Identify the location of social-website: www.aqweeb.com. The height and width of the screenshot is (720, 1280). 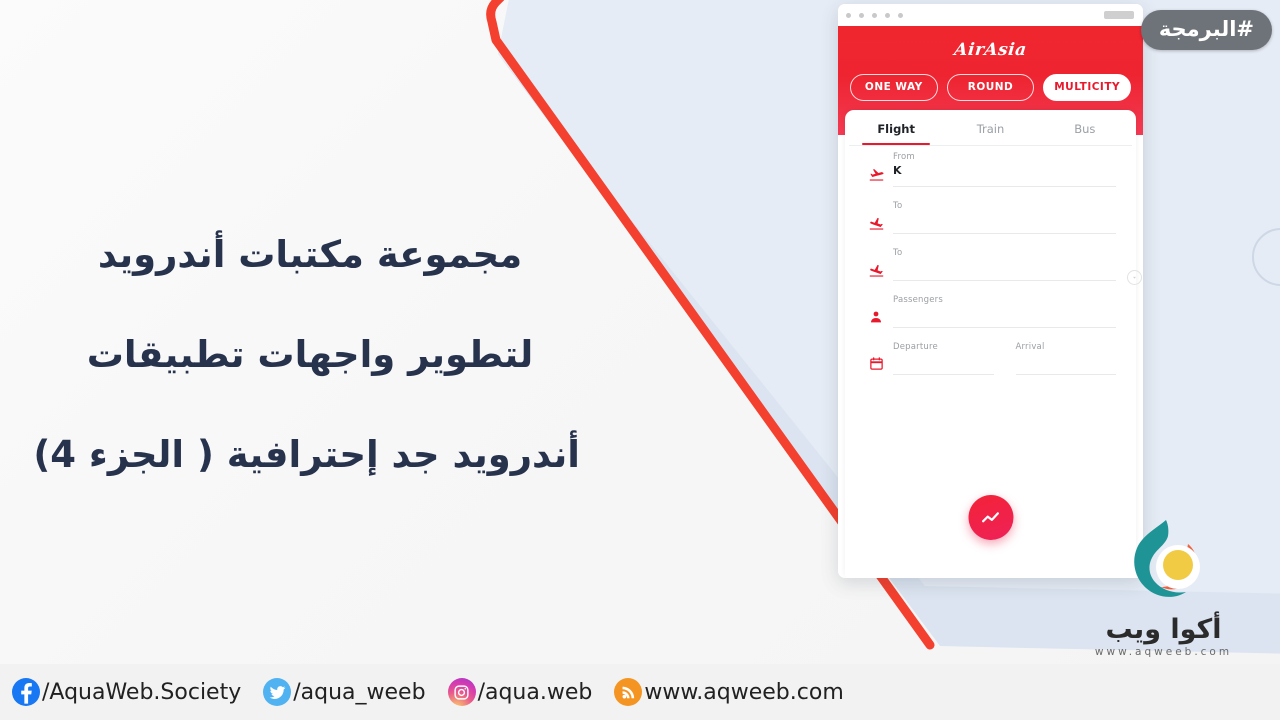
(729, 692).